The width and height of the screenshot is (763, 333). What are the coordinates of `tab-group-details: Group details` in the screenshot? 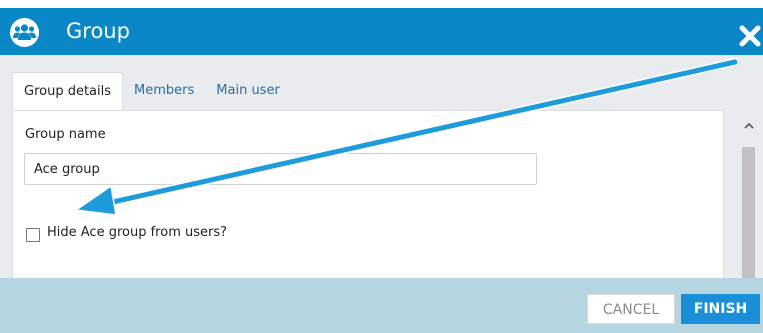 It's located at (68, 91).